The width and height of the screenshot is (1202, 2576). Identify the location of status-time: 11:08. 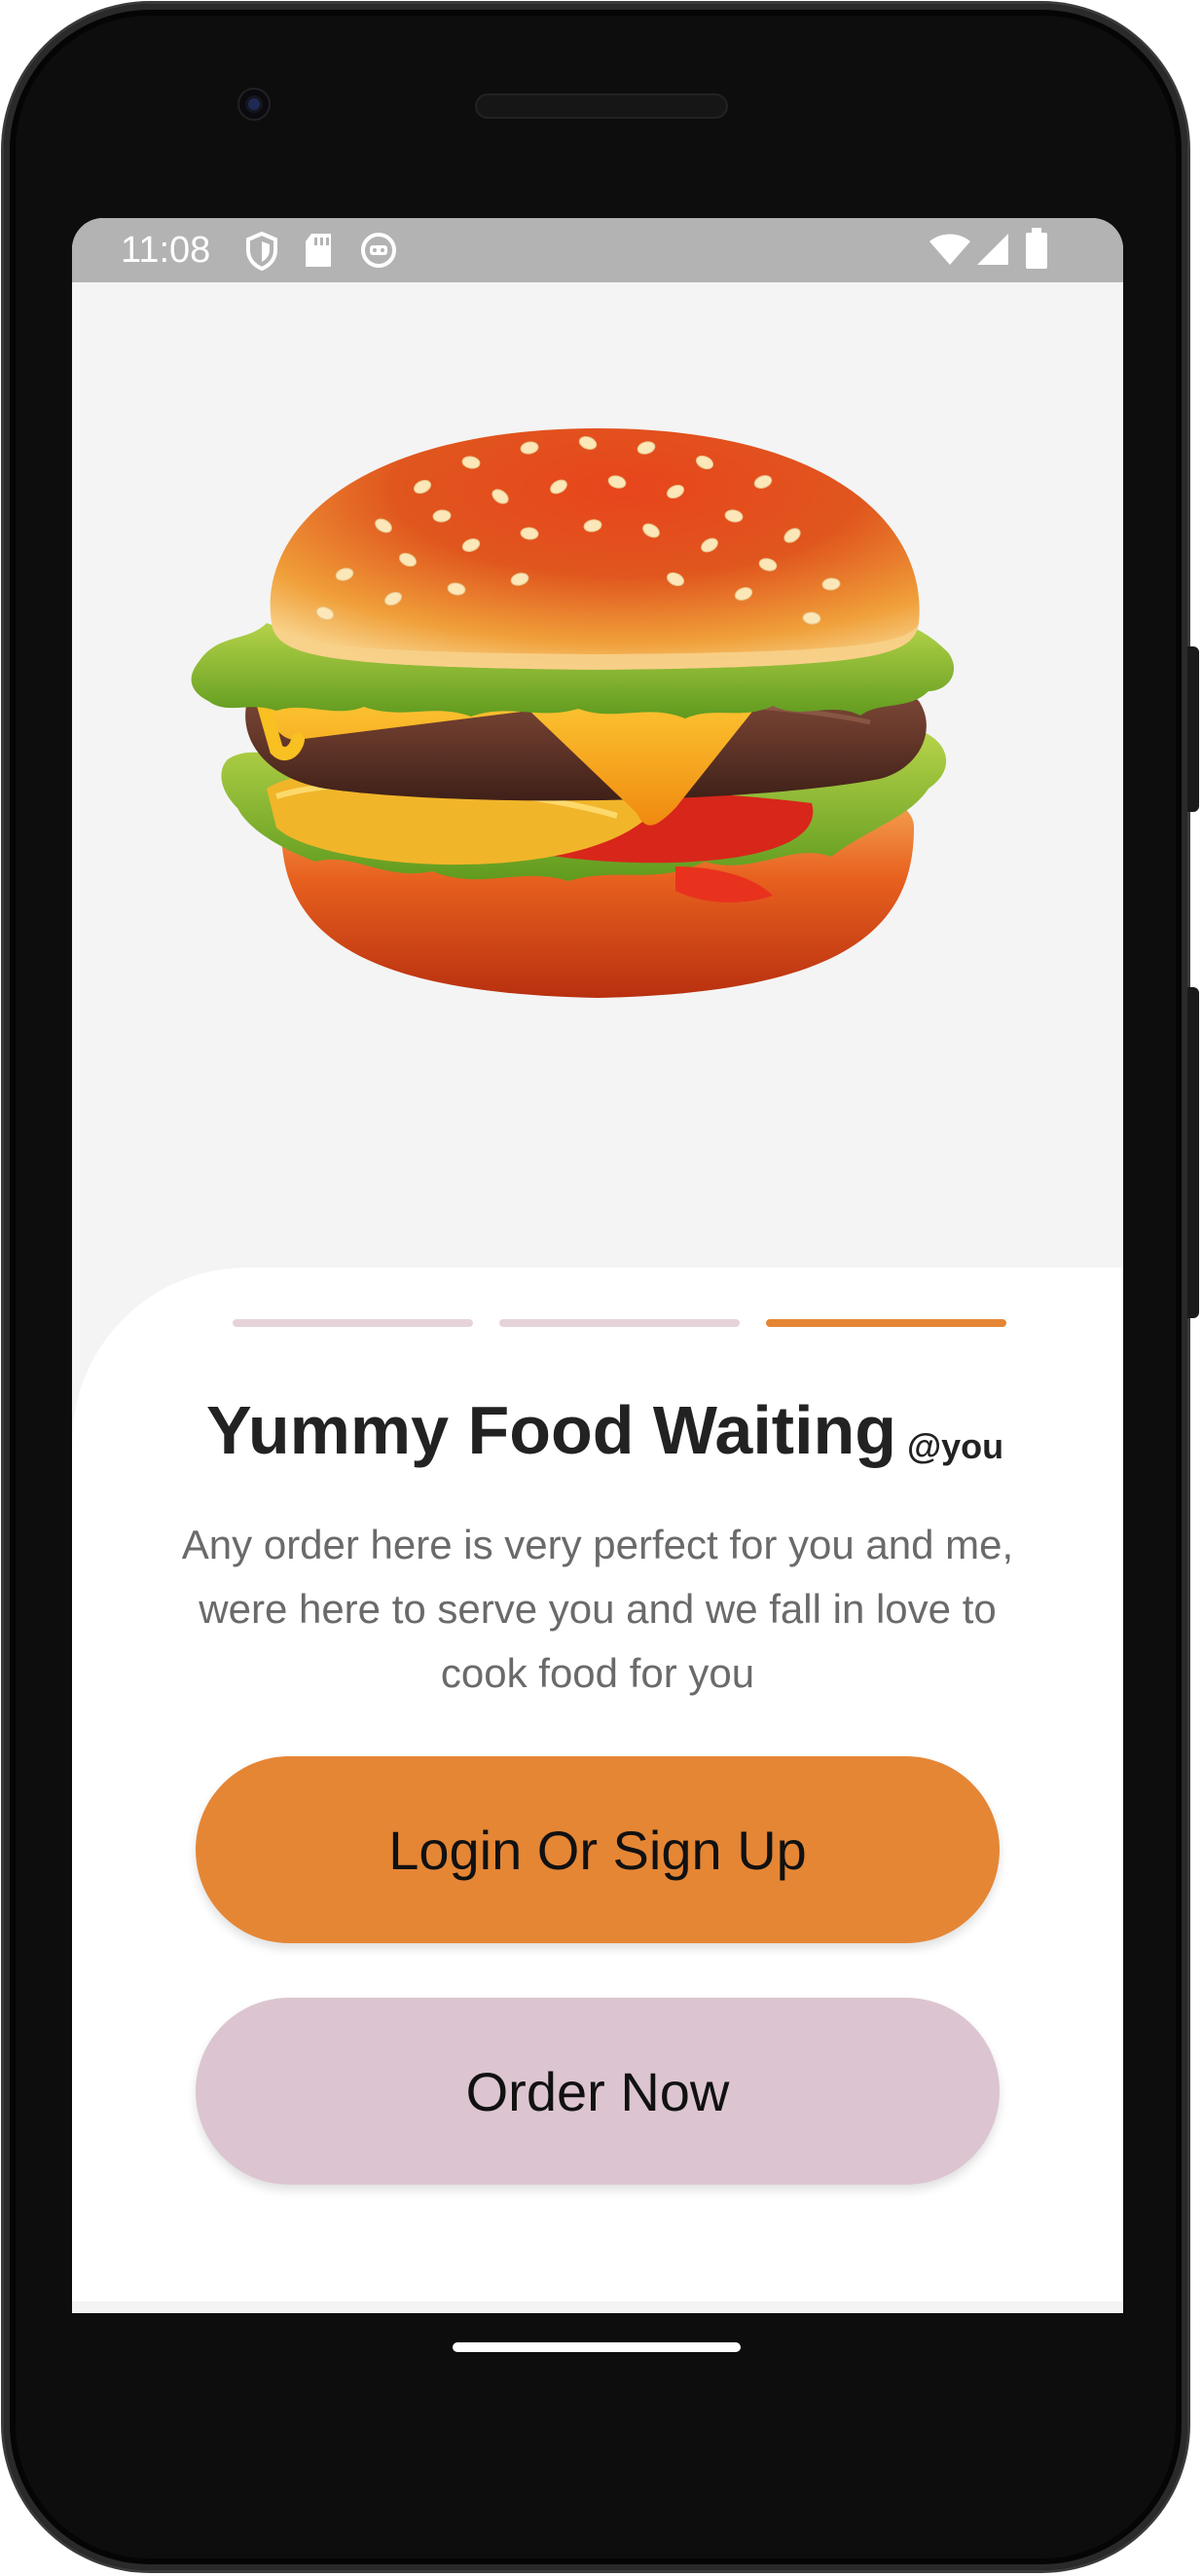
(166, 250).